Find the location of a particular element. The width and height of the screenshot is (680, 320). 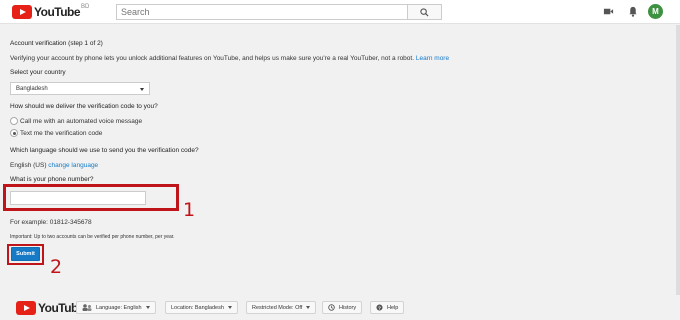

radio-text-message-label: Text me the verification code is located at coordinates (61, 133).